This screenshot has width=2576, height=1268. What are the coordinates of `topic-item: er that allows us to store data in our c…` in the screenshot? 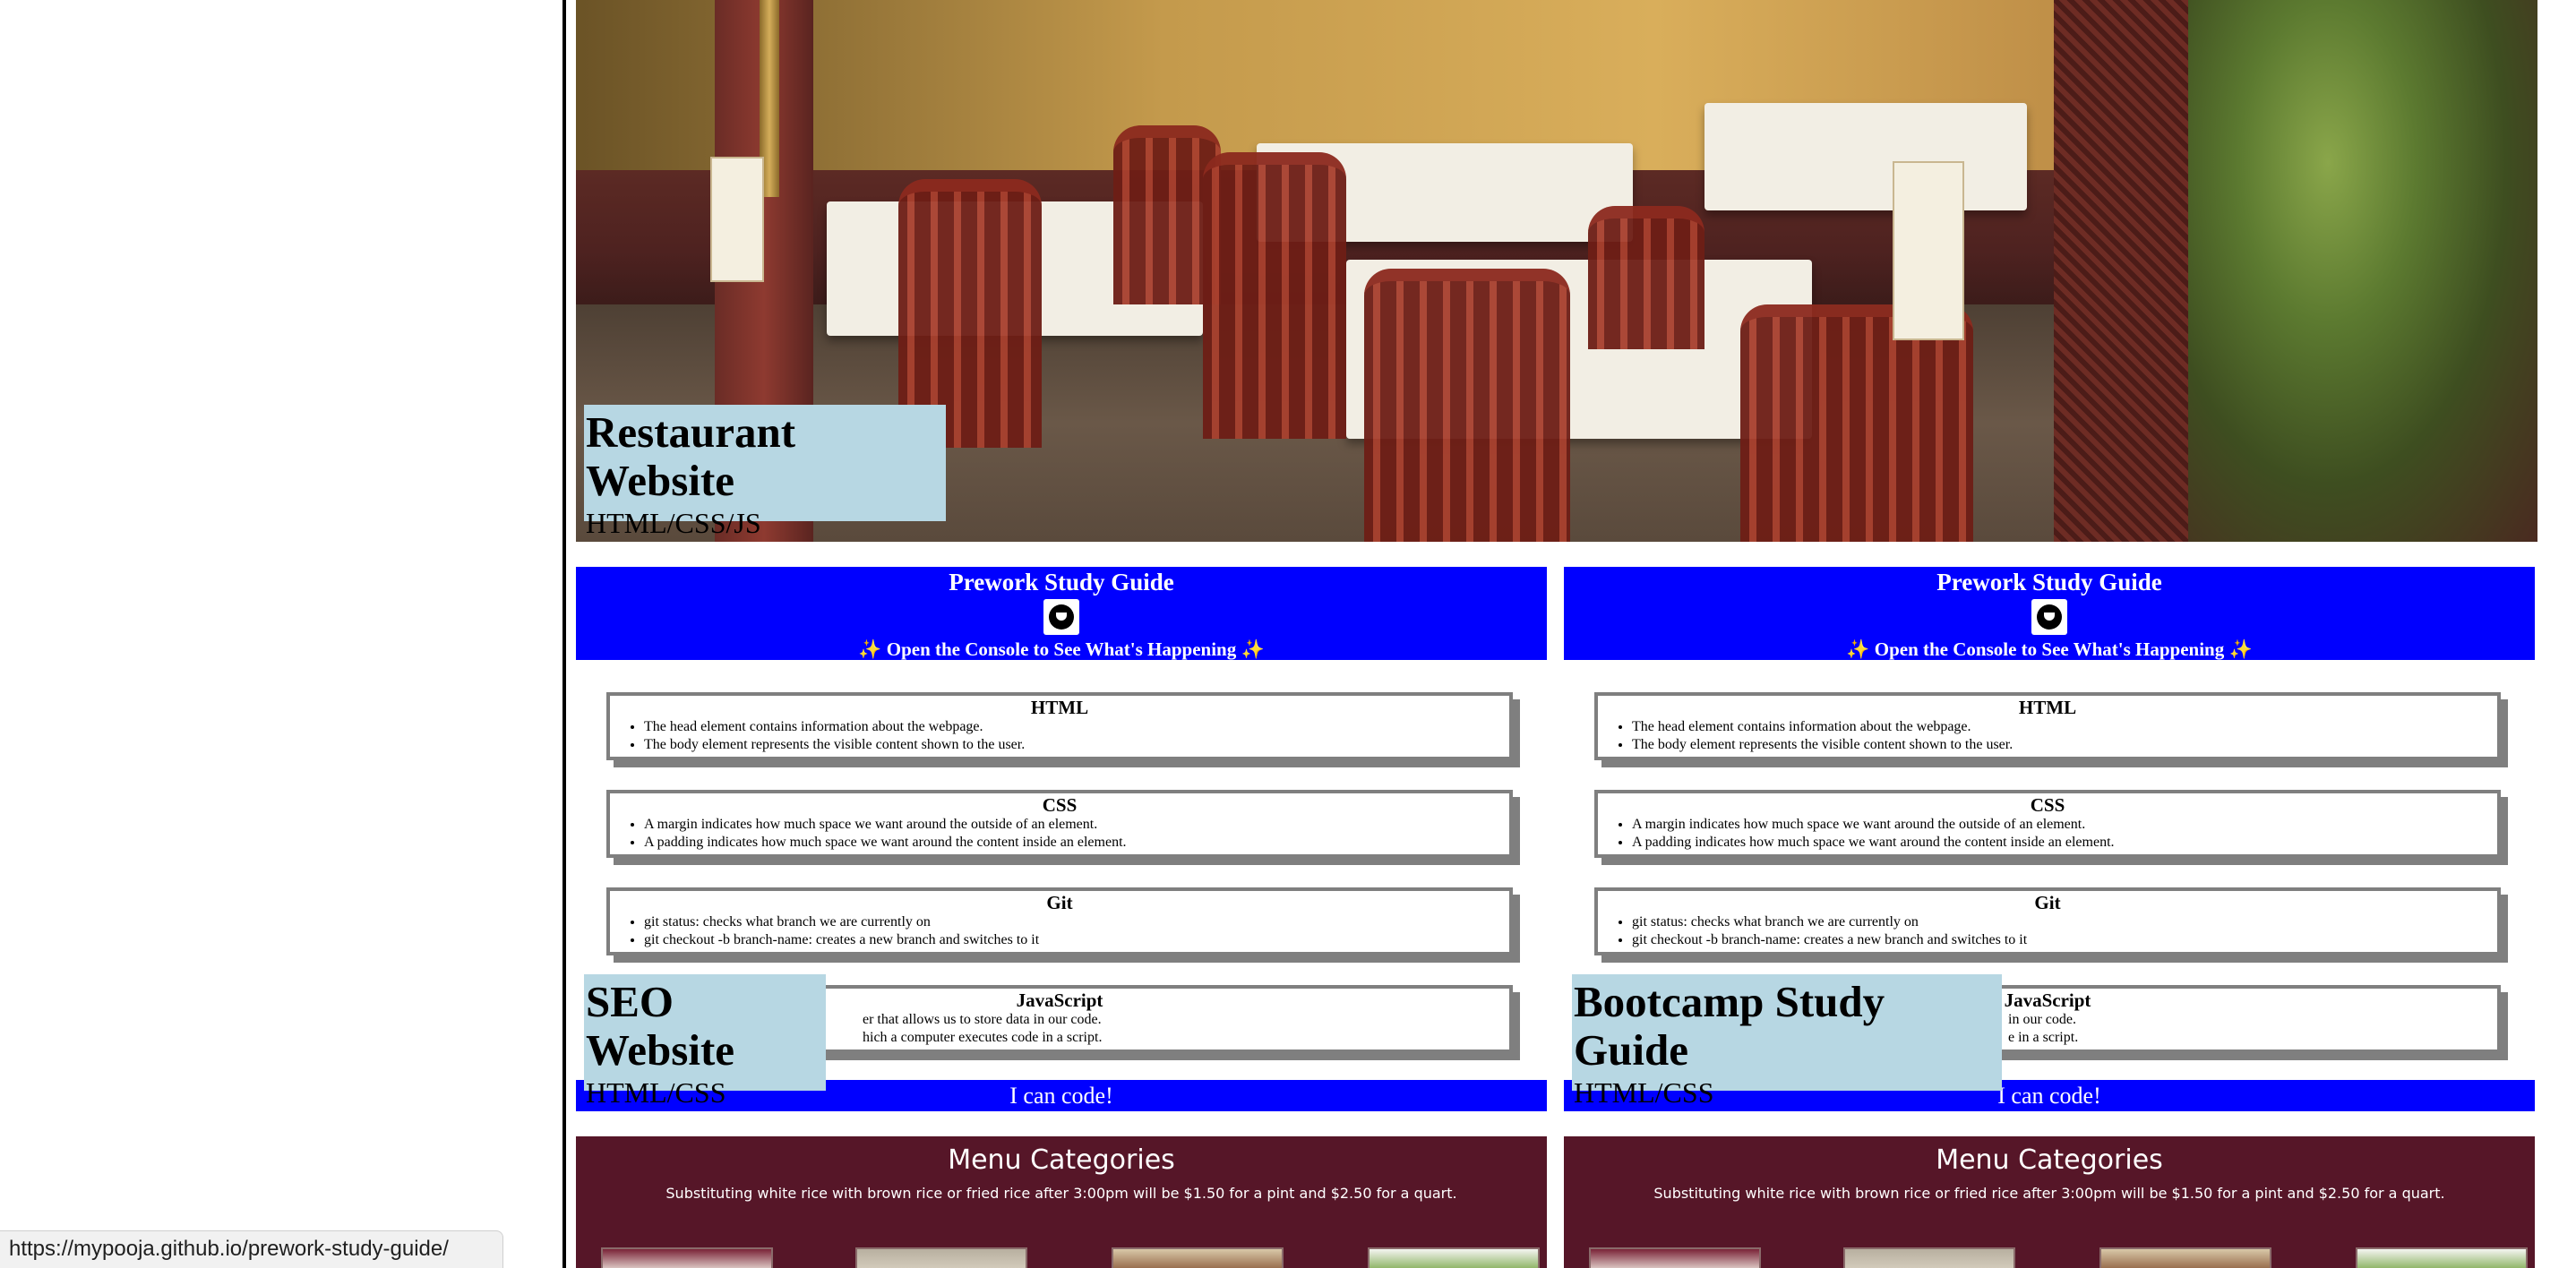 It's located at (982, 1019).